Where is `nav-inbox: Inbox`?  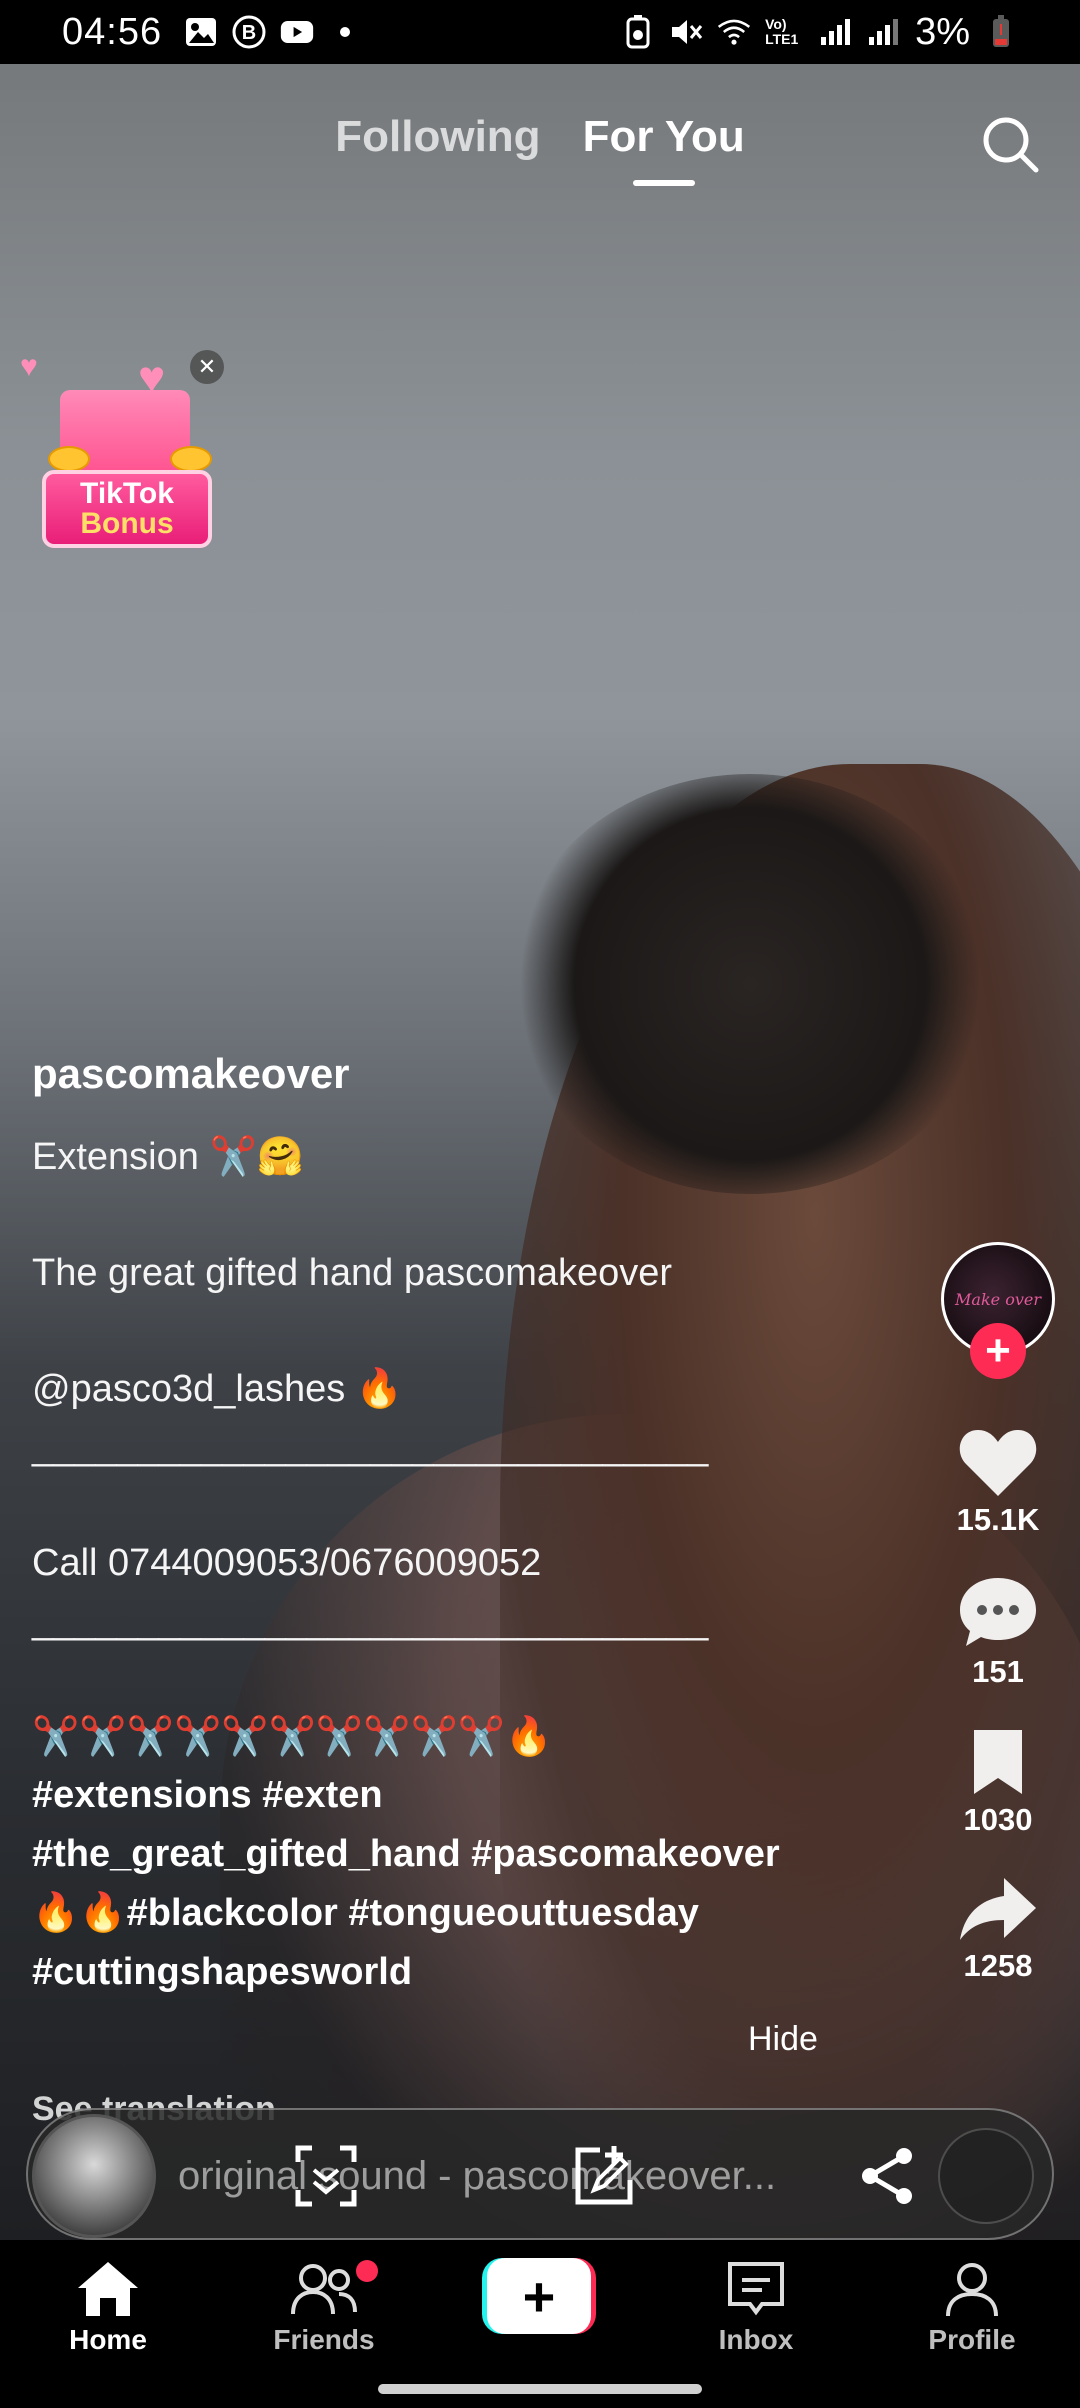 nav-inbox: Inbox is located at coordinates (756, 2308).